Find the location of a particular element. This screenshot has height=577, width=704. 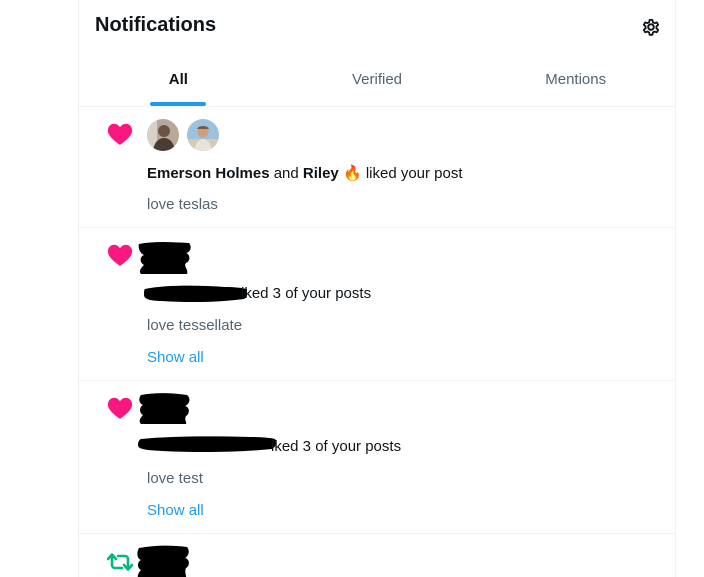

repost-icon is located at coordinates (120, 562).